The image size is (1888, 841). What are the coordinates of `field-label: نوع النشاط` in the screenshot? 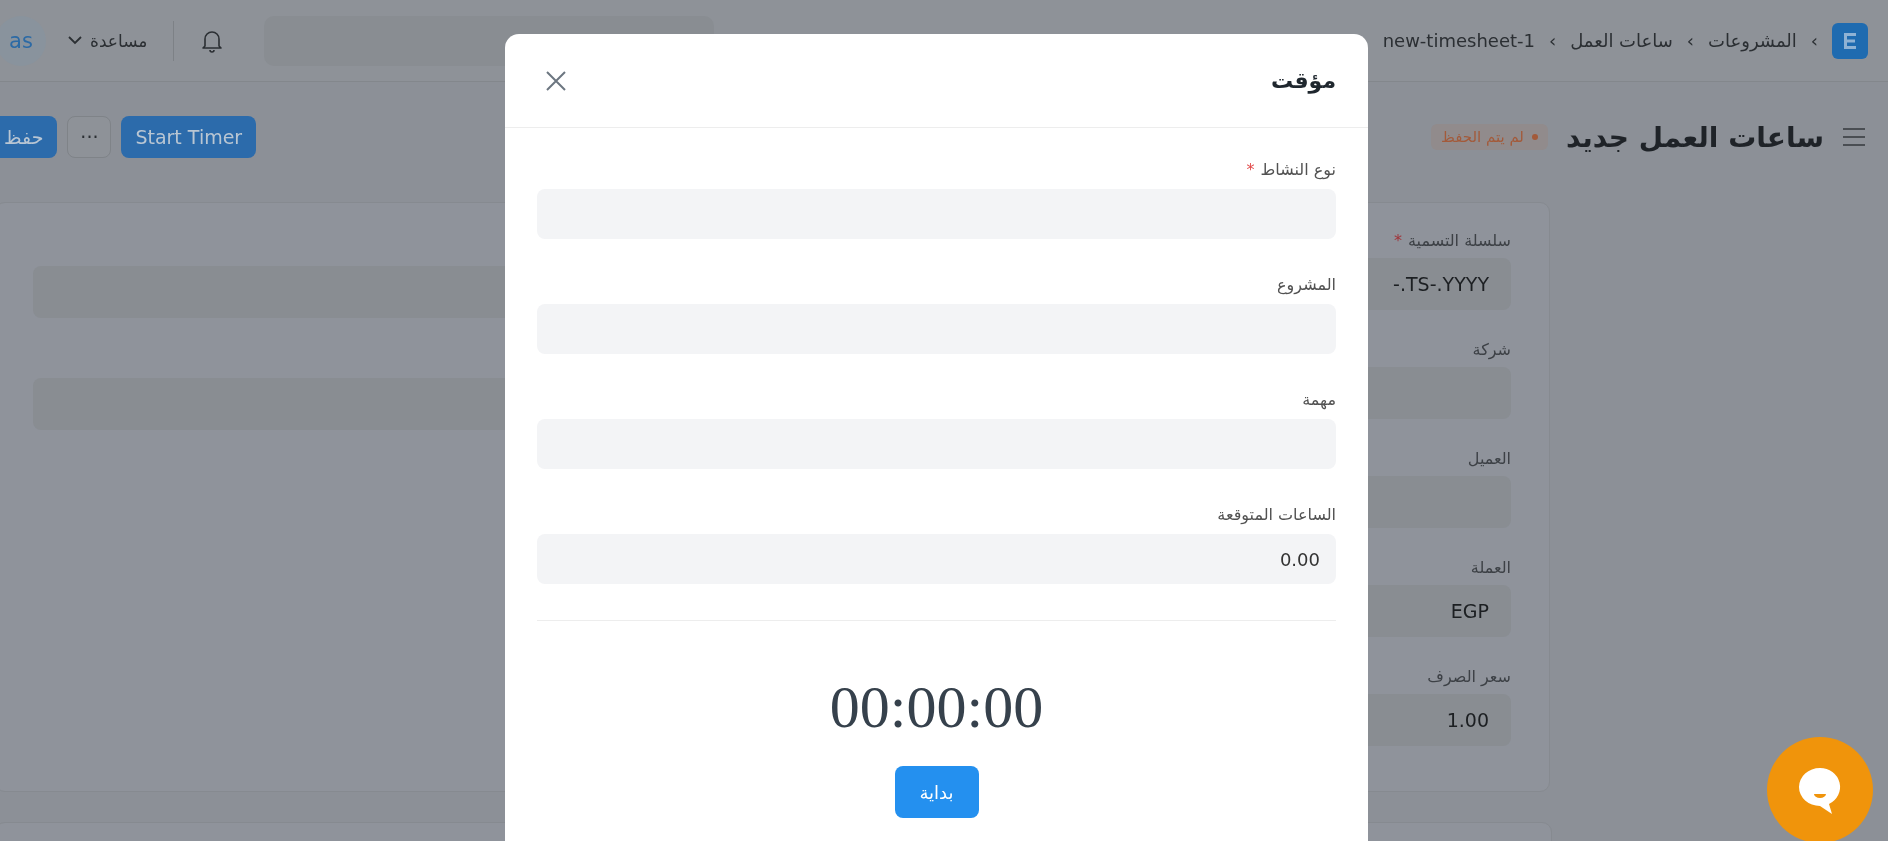 It's located at (1298, 169).